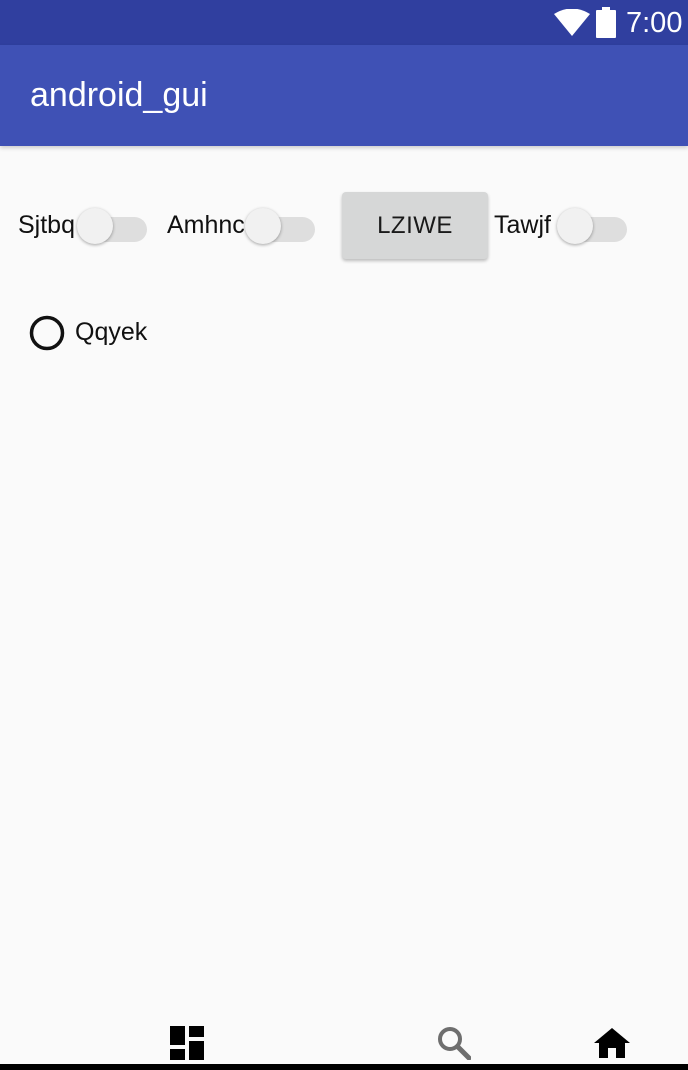  I want to click on switch-sjtbq, so click(112, 225).